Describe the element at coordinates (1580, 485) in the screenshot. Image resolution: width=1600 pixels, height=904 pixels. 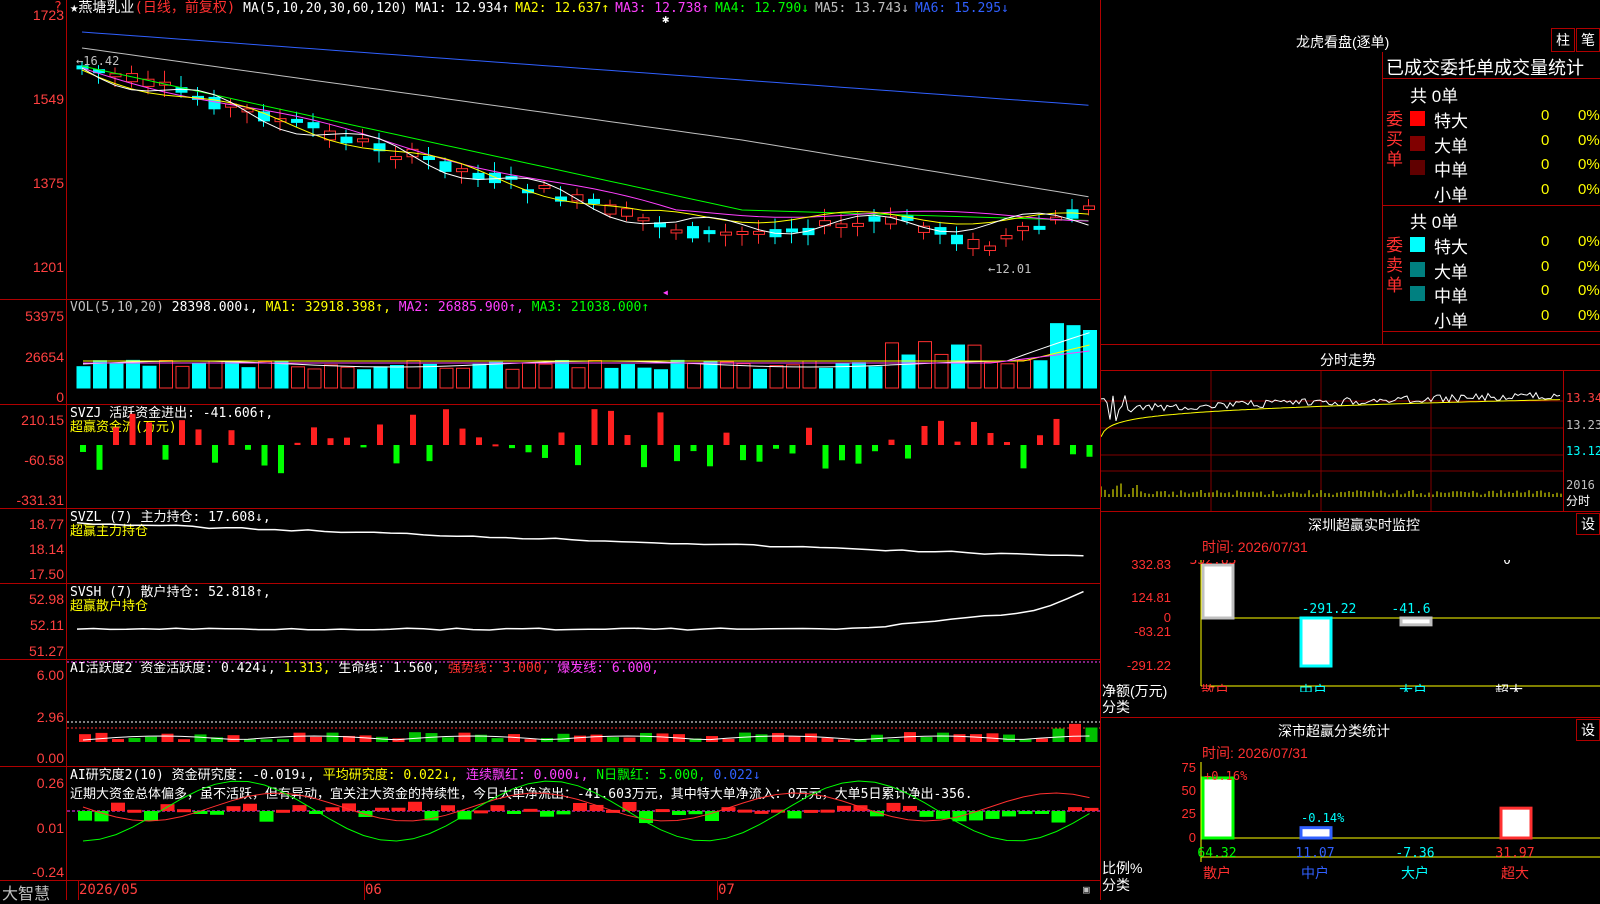
I see `fenshi-vol-tick: 2016` at that location.